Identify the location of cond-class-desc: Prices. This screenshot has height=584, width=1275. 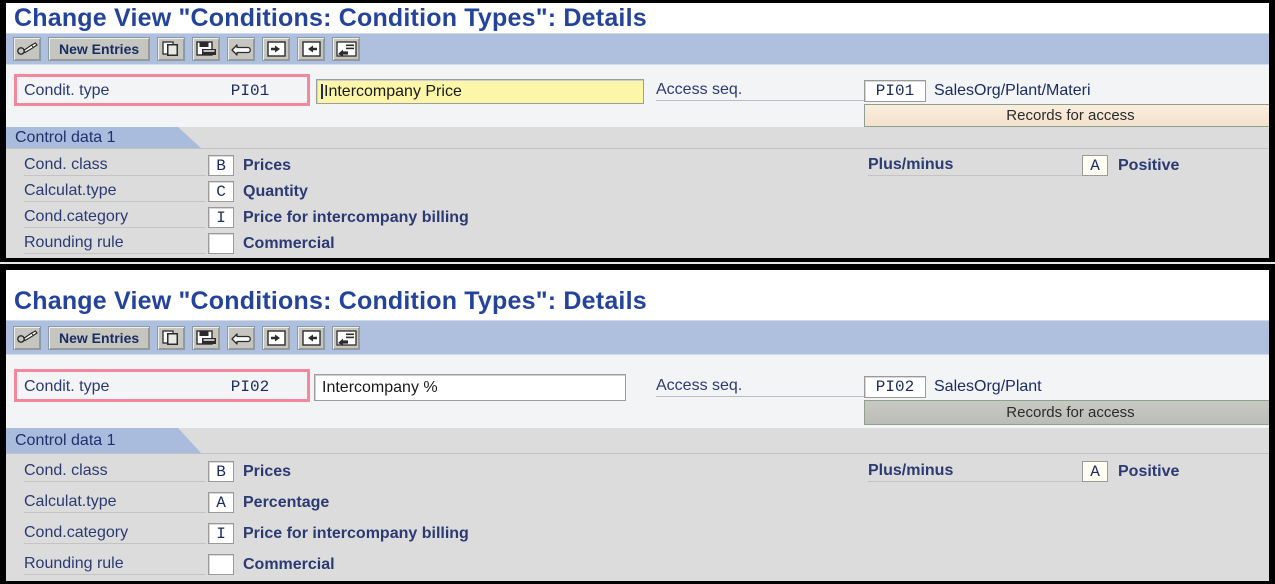
(267, 471).